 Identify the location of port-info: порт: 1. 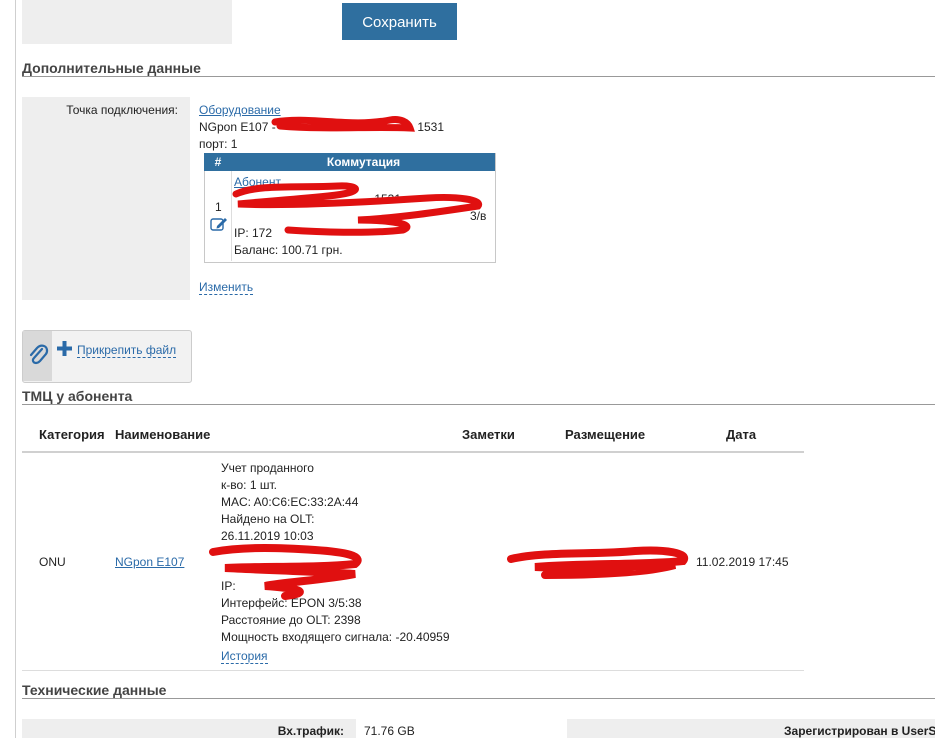
(218, 144).